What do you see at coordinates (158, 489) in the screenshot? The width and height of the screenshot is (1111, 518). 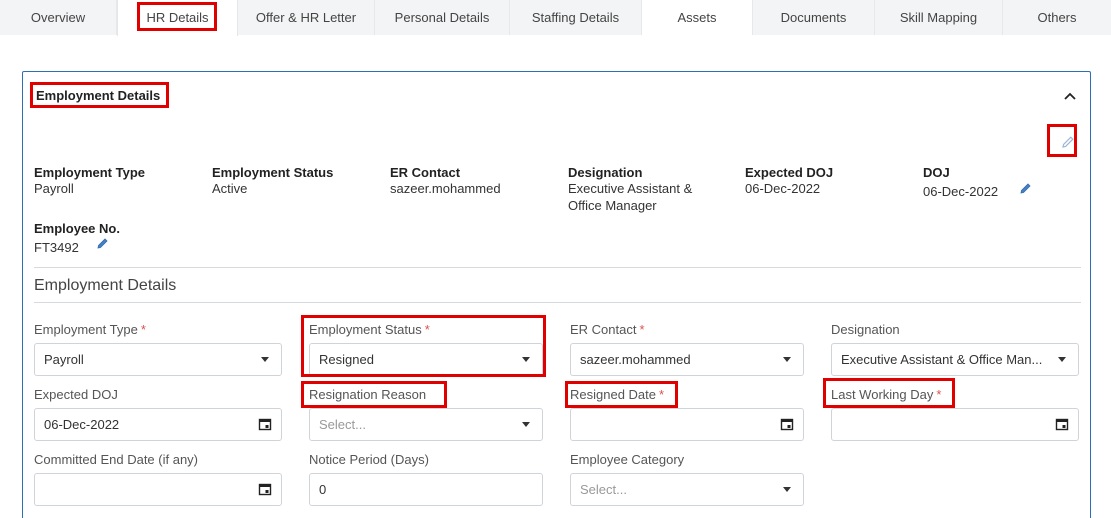 I see `committed-end-date-input` at bounding box center [158, 489].